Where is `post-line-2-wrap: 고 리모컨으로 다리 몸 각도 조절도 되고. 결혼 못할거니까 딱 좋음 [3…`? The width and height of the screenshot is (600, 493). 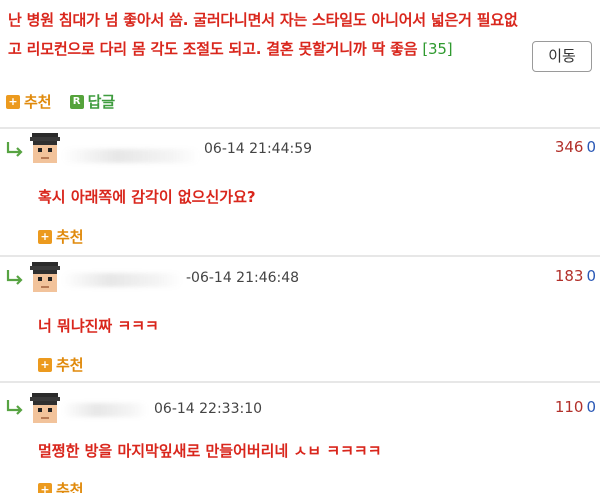
post-line-2-wrap: 고 리모컨으로 다리 몸 각도 조절도 되고. 결혼 못할거니까 딱 좋음 [3… is located at coordinates (268, 49).